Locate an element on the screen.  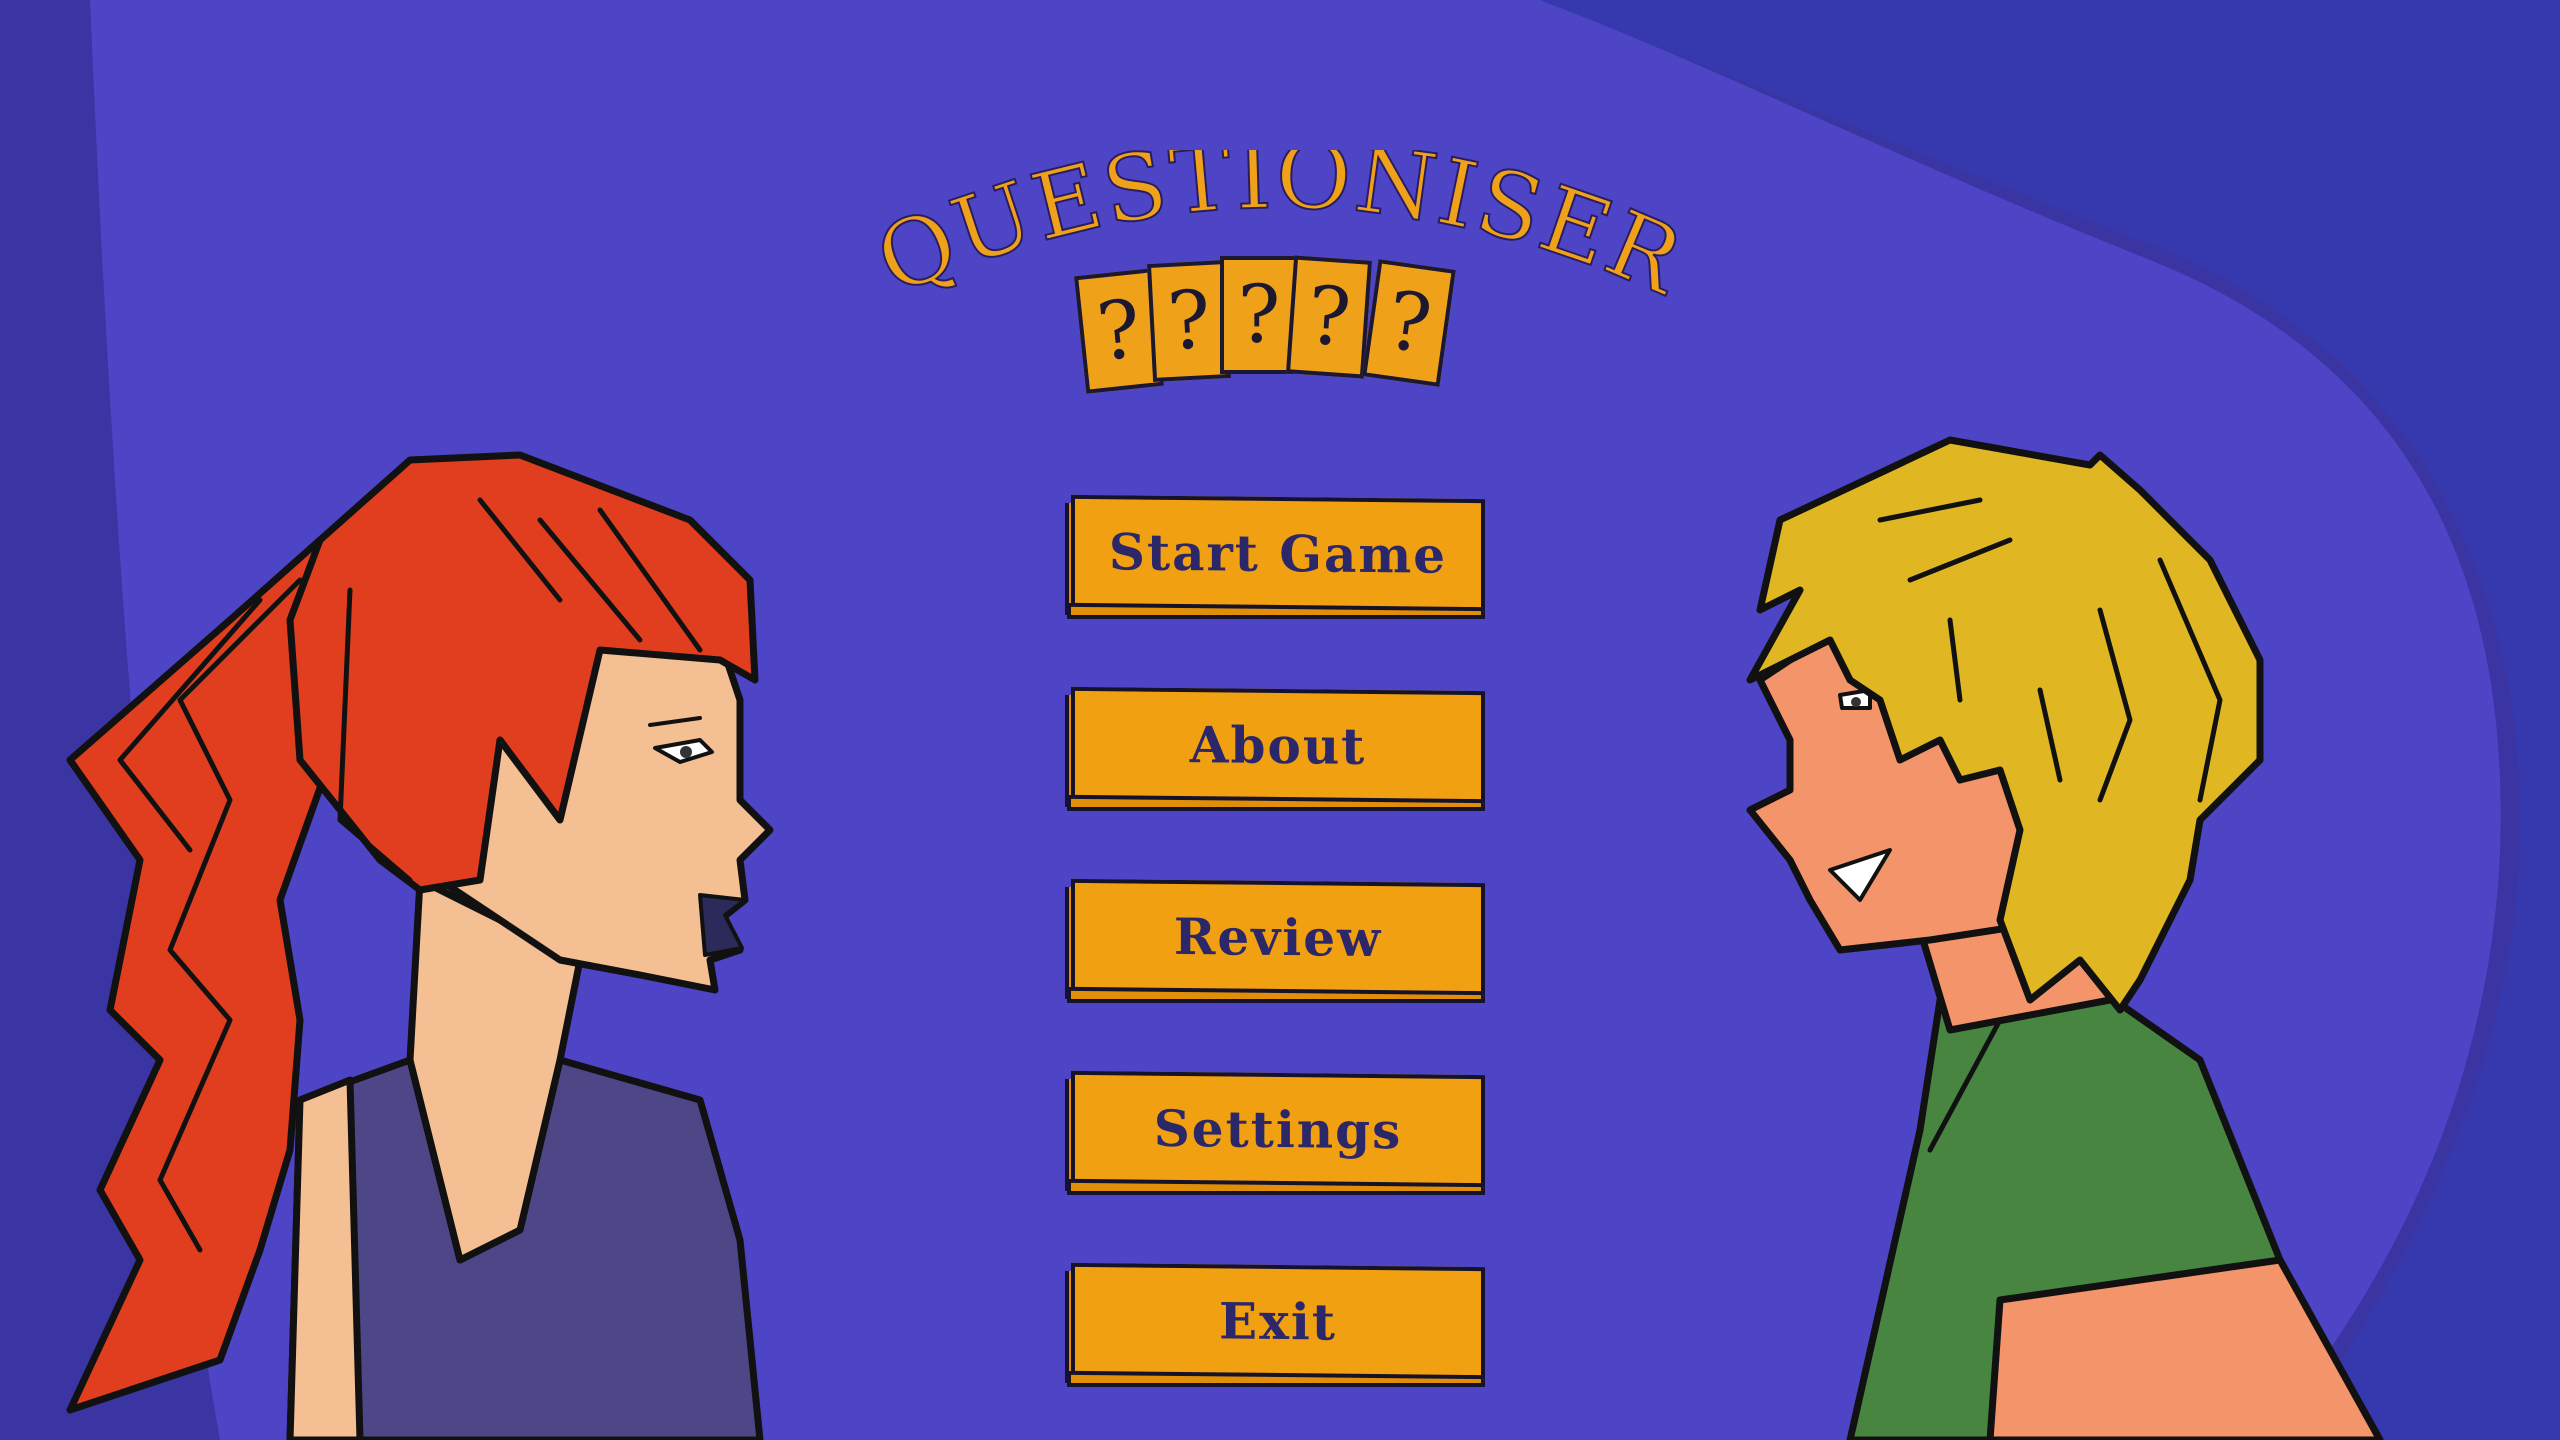
button-face: Start Game is located at coordinates (1278, 553).